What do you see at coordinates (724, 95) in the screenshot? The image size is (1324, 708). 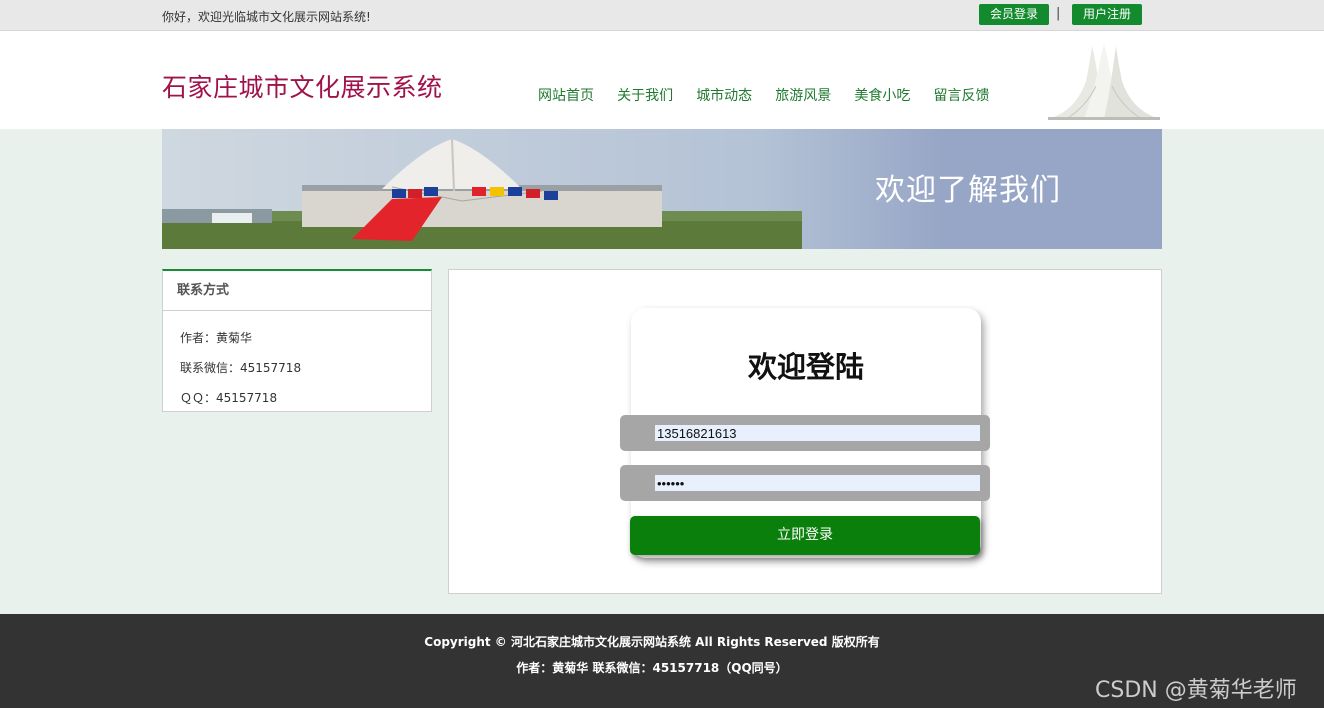 I see `nav-news: 城市动态` at bounding box center [724, 95].